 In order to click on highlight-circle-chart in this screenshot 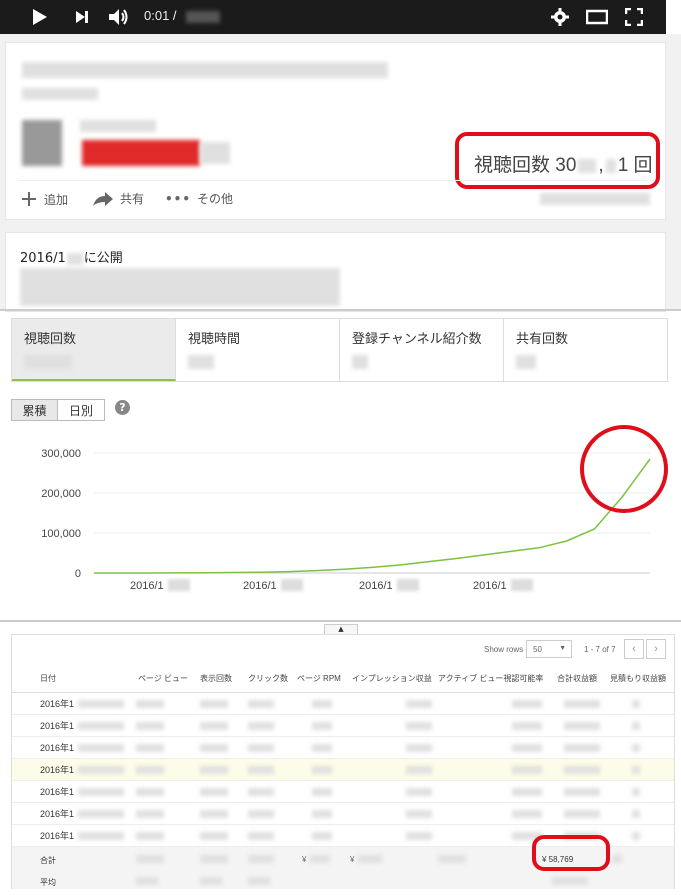, I will do `click(624, 469)`.